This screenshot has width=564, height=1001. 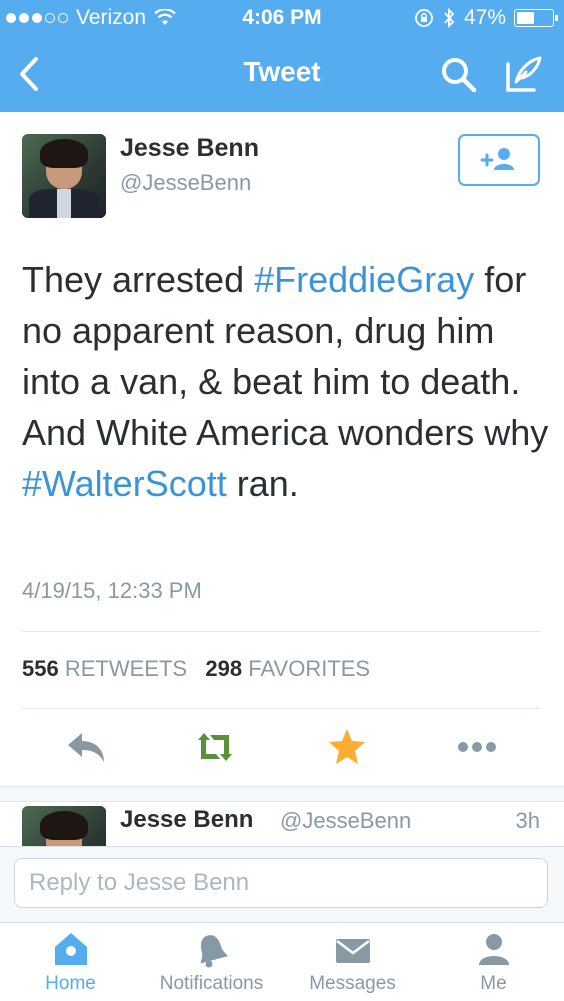 I want to click on add-user-icon, so click(x=497, y=159).